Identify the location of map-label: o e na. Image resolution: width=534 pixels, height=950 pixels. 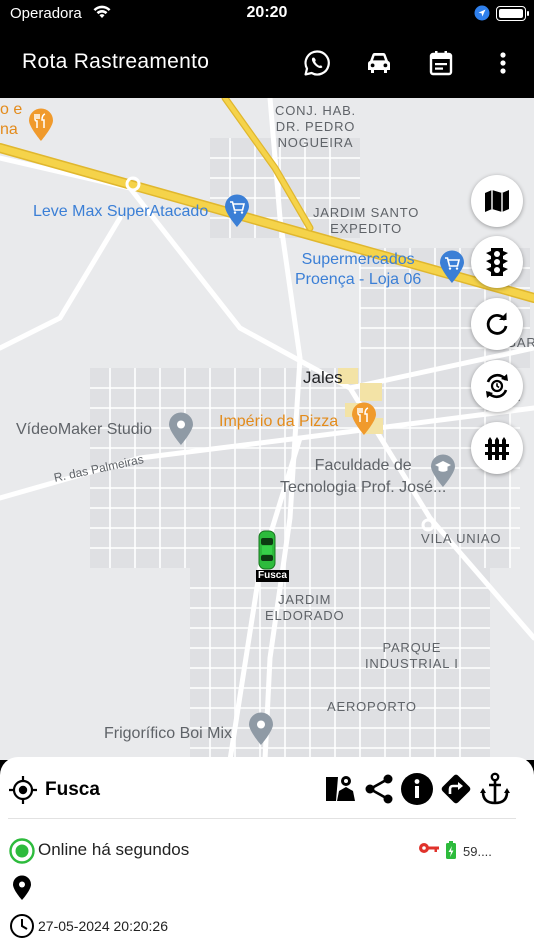
(11, 119).